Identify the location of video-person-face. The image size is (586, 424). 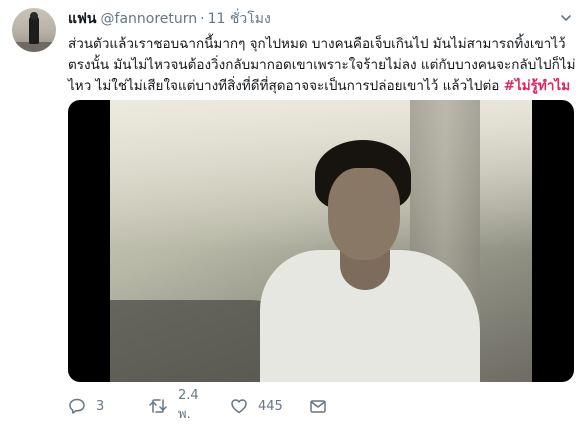
(364, 214).